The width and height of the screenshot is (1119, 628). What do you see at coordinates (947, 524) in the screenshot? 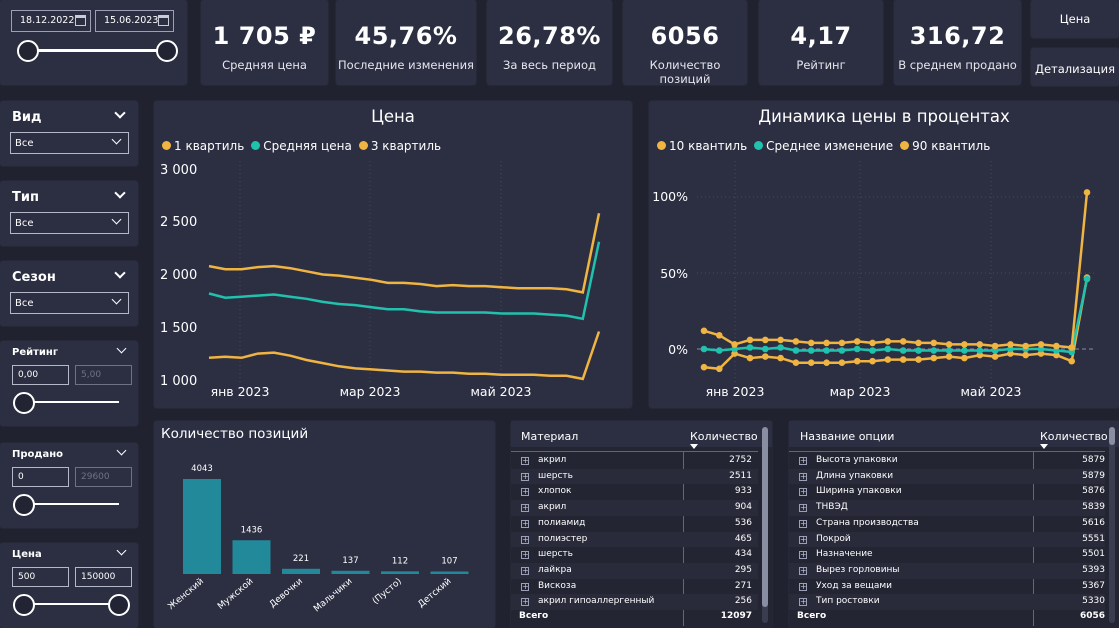
I see `table-row: + Страна производства 5616` at bounding box center [947, 524].